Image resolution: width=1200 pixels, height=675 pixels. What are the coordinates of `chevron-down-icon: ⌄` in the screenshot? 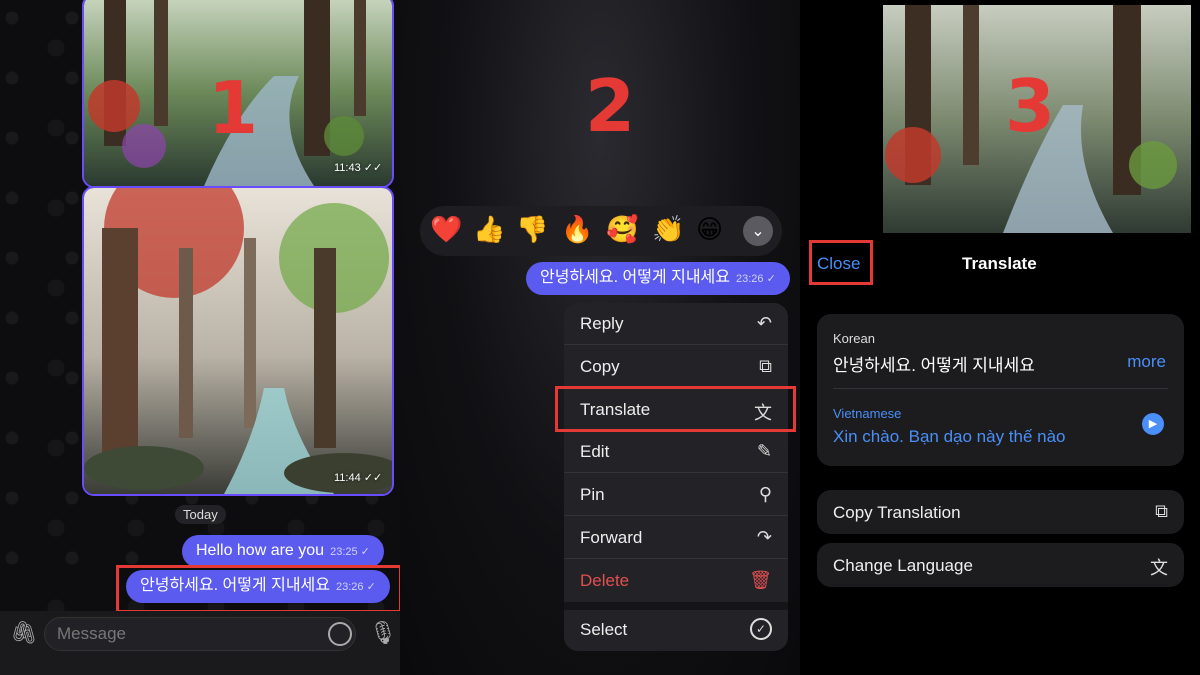 It's located at (758, 231).